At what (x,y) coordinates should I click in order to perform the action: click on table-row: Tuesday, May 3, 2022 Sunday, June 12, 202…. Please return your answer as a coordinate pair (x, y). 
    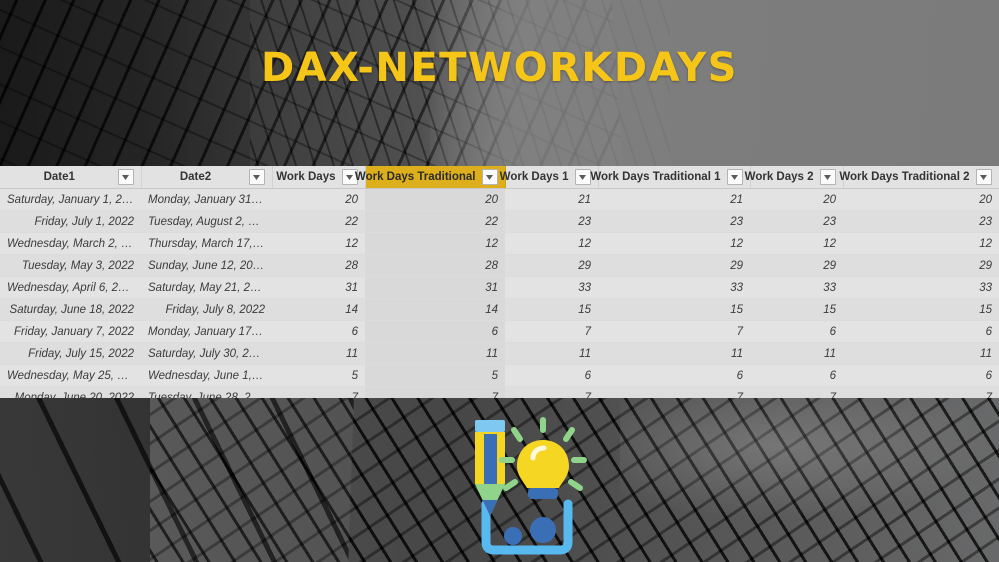
    Looking at the image, I should click on (499, 265).